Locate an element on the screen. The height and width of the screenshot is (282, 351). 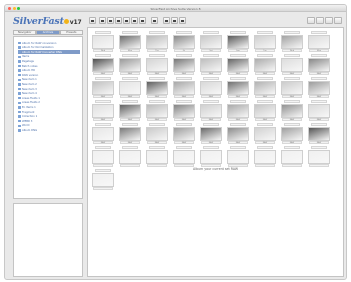
sidebar-item: RAW version is located at coordinates (49, 75).